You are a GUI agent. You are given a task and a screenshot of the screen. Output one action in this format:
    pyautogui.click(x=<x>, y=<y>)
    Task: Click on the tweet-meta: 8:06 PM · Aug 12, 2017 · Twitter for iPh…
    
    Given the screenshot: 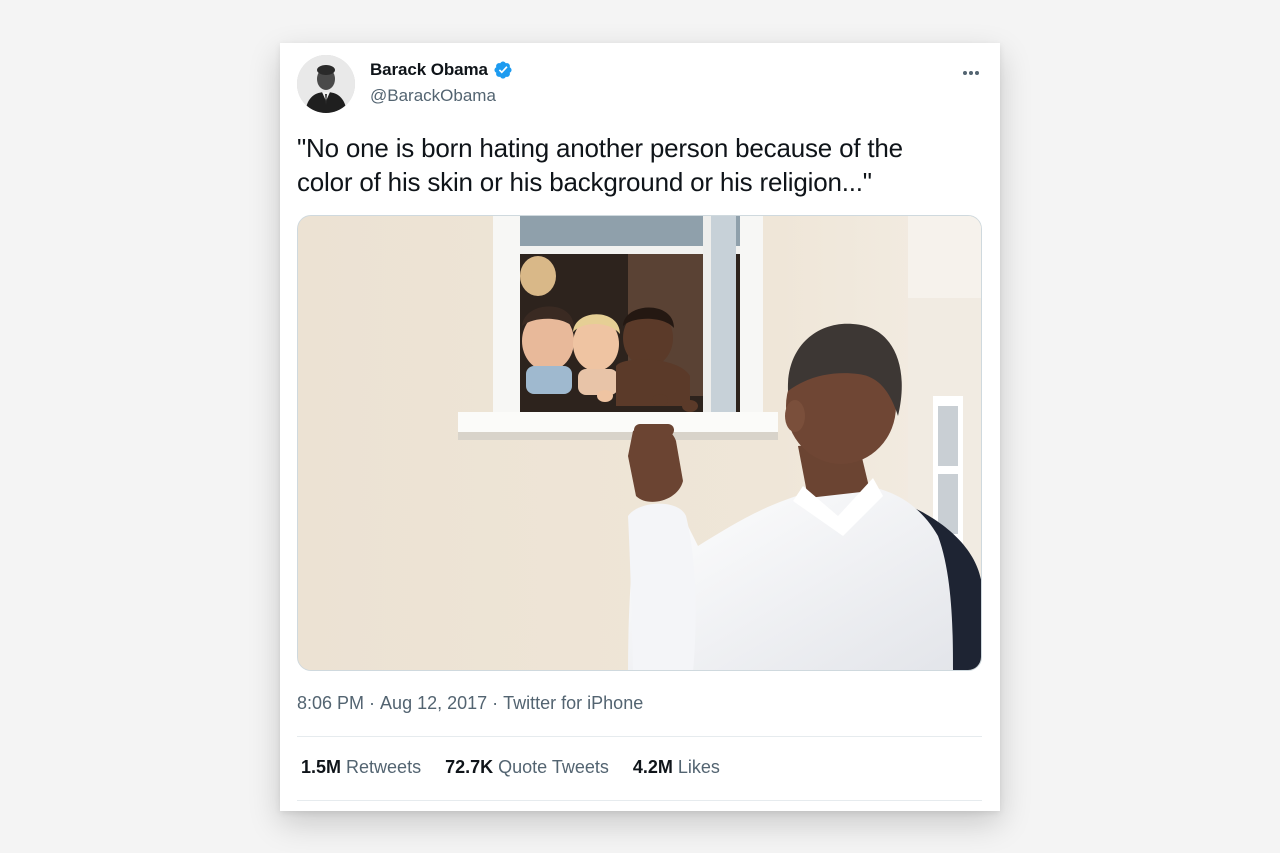 What is the action you would take?
    pyautogui.click(x=470, y=703)
    